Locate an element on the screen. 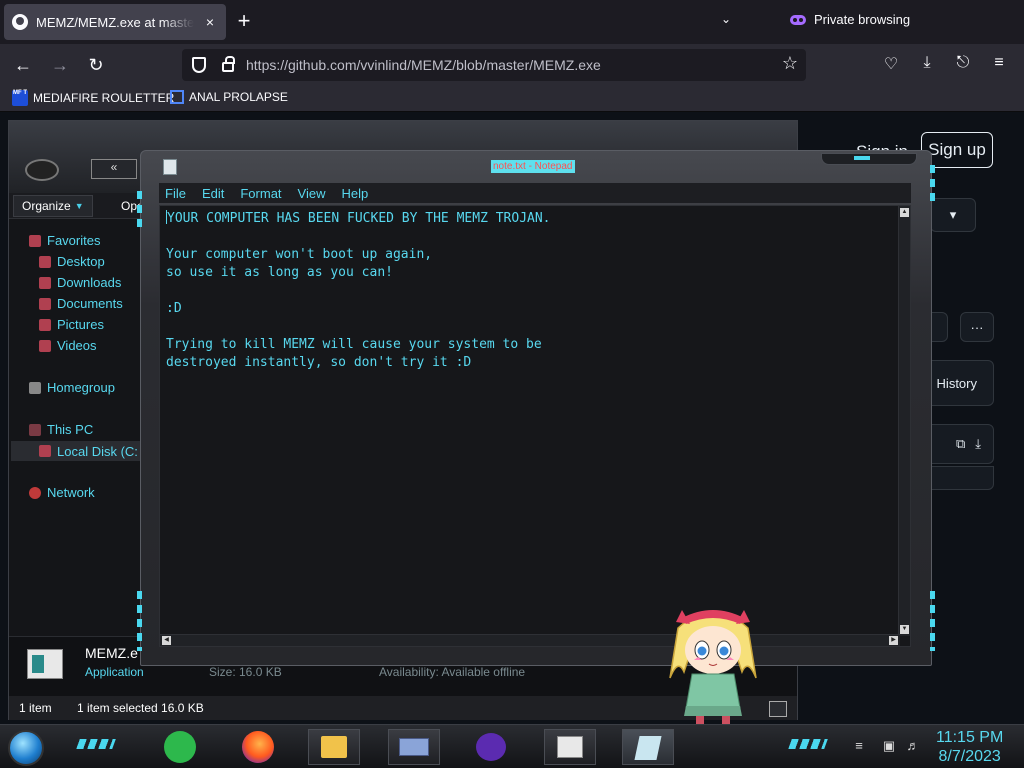 This screenshot has width=1024, height=768. this-pc-icon is located at coordinates (35, 429).